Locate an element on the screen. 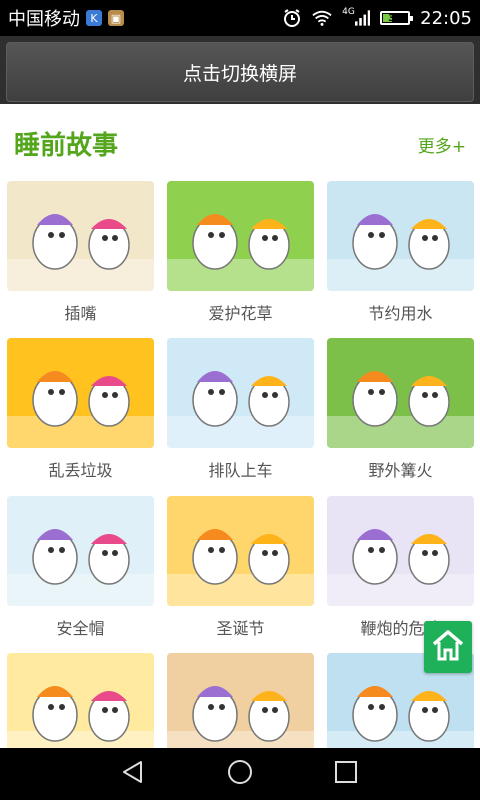  recents-button is located at coordinates (346, 774).